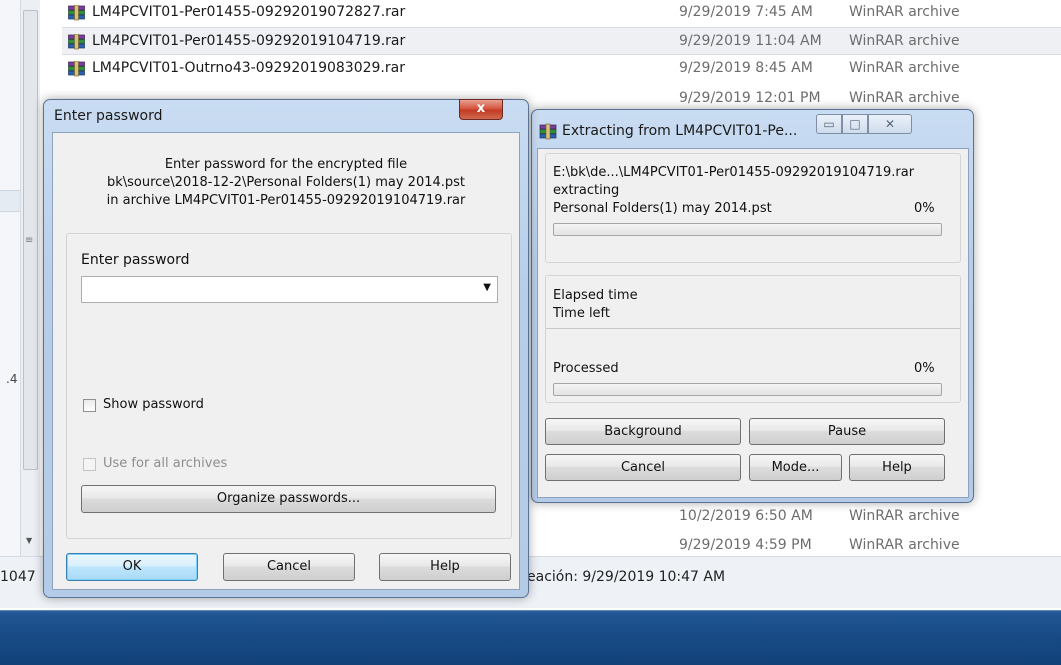 The image size is (1061, 665). I want to click on close-button: x, so click(481, 109).